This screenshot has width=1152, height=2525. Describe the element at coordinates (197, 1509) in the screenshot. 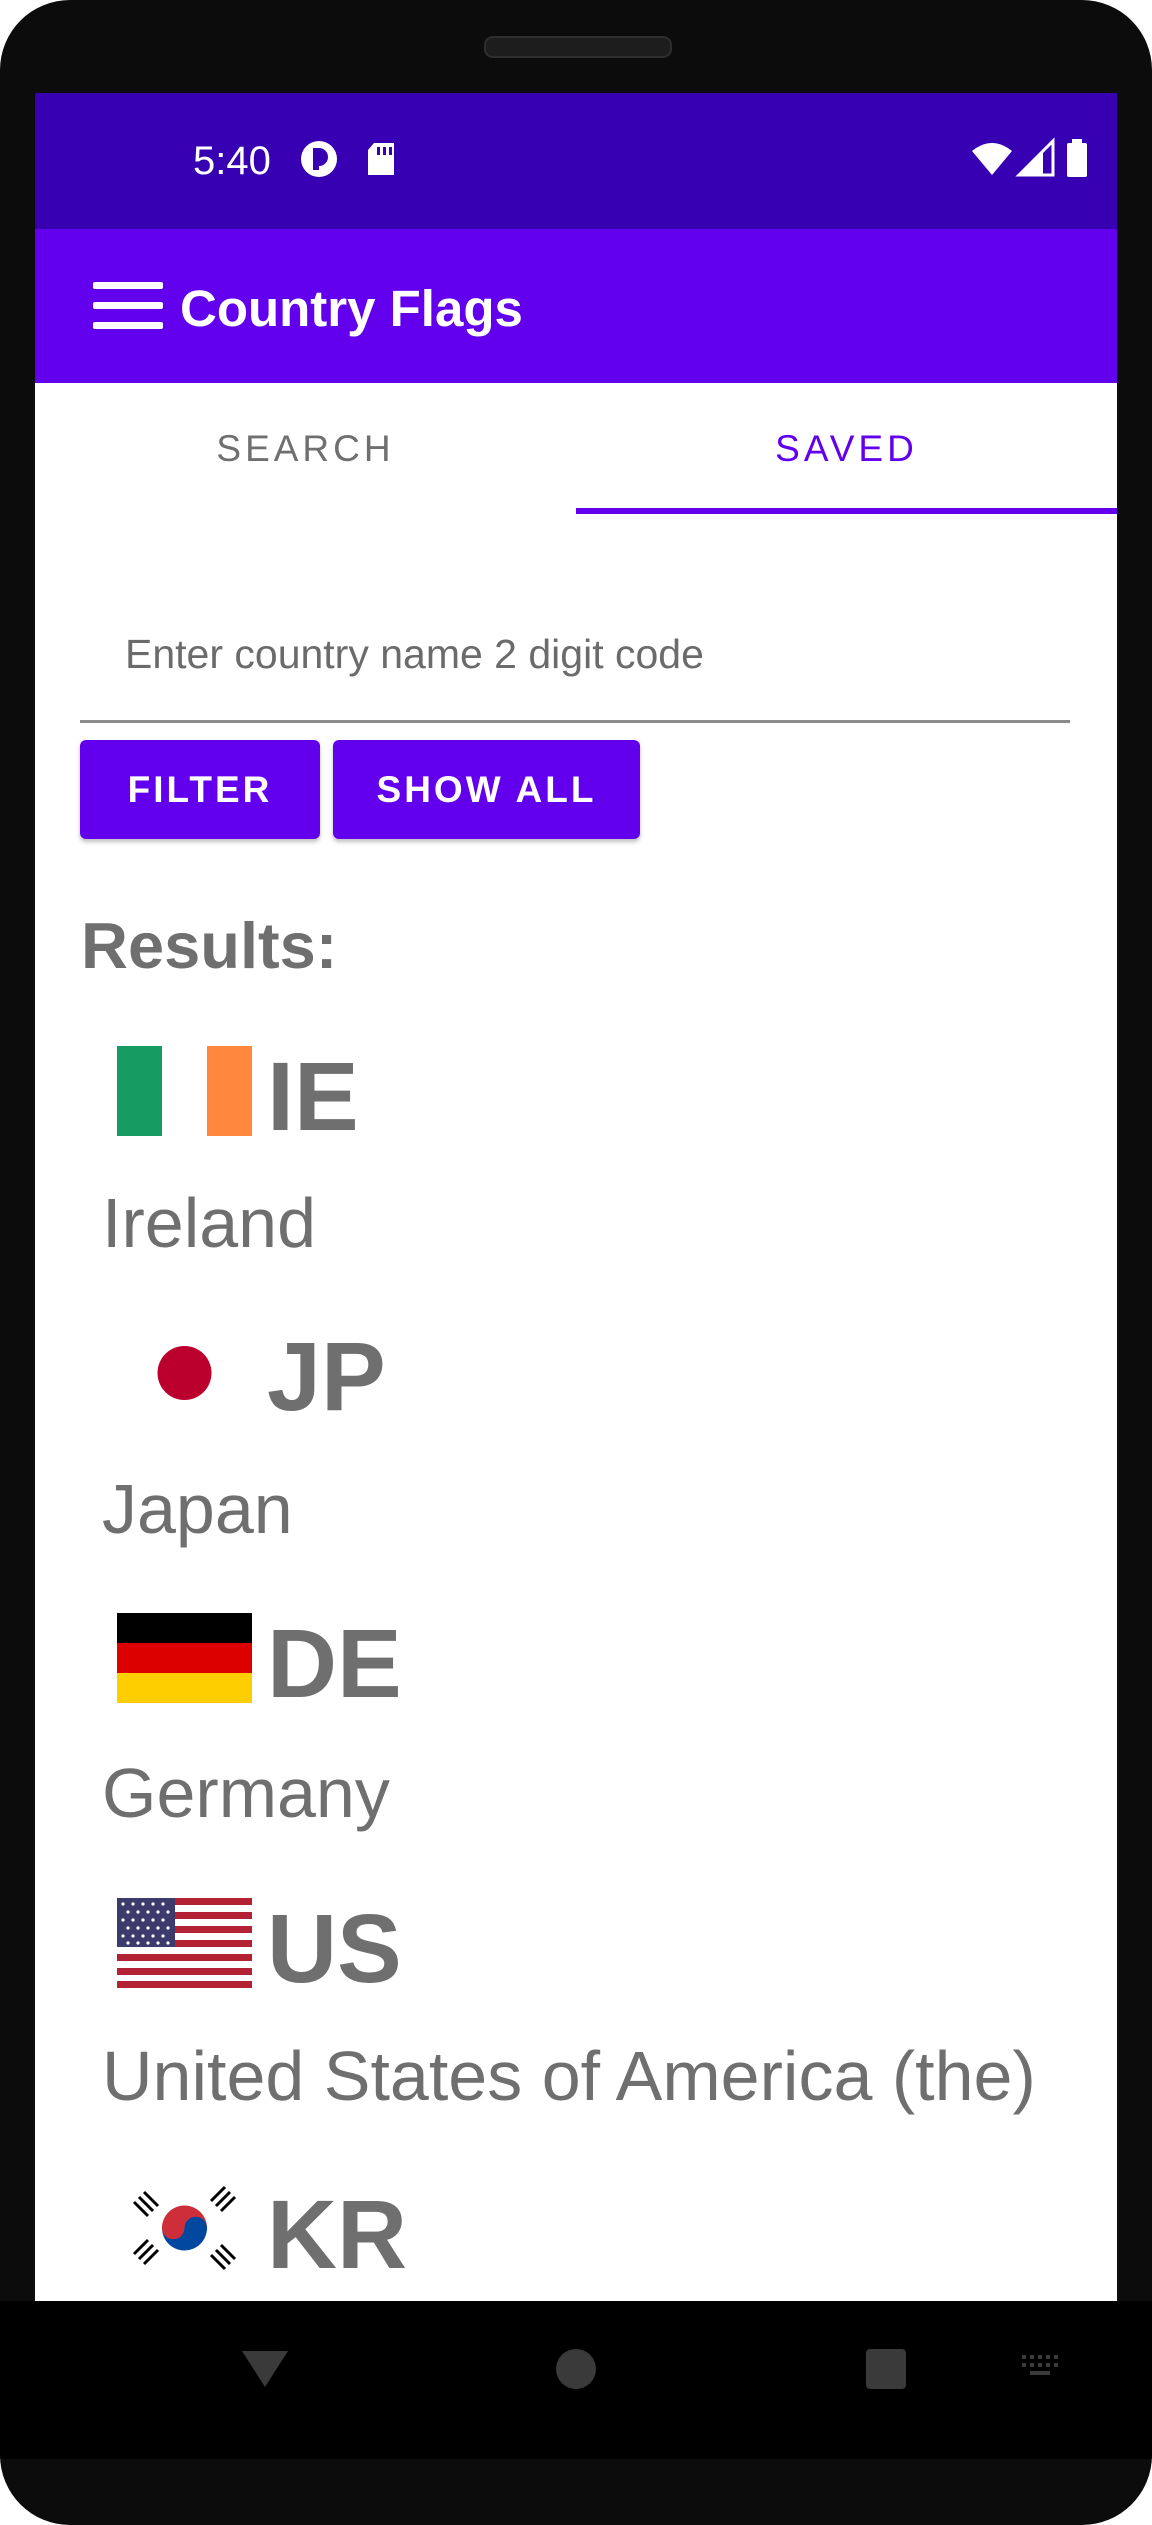

I see `country-name: Japan` at that location.